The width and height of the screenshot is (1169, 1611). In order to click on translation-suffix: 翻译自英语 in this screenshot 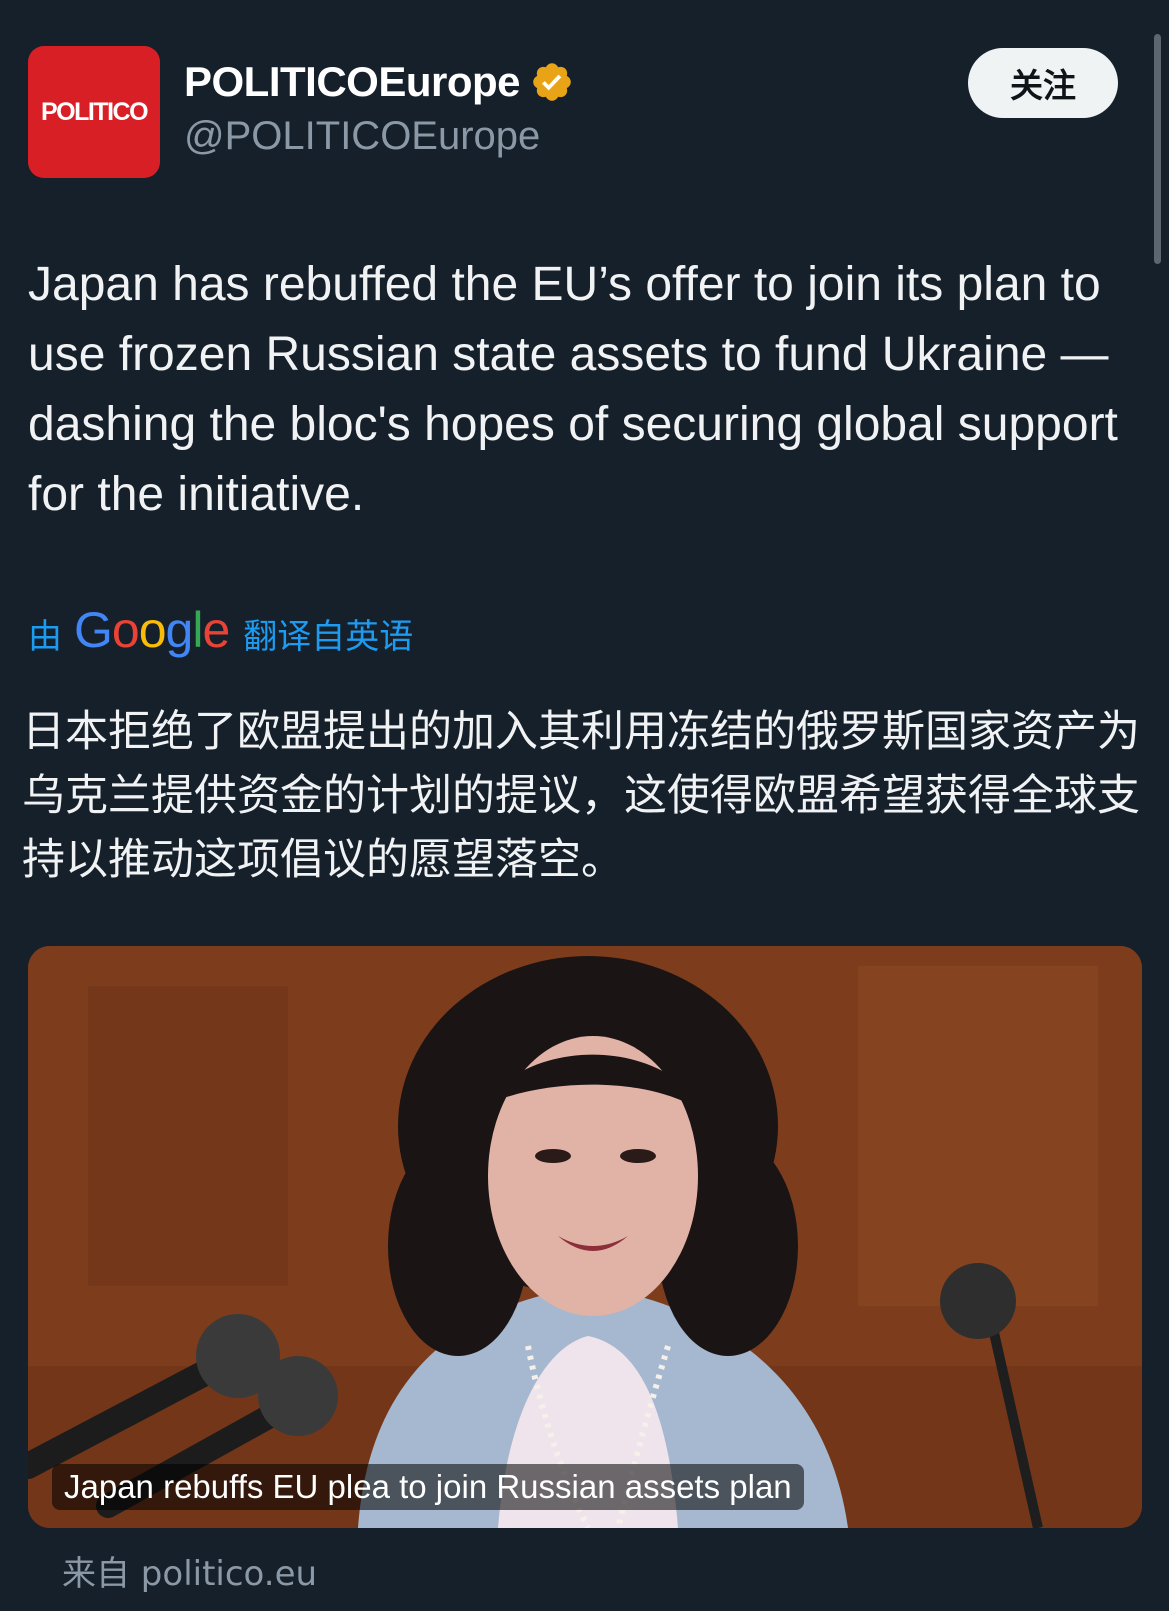, I will do `click(328, 636)`.